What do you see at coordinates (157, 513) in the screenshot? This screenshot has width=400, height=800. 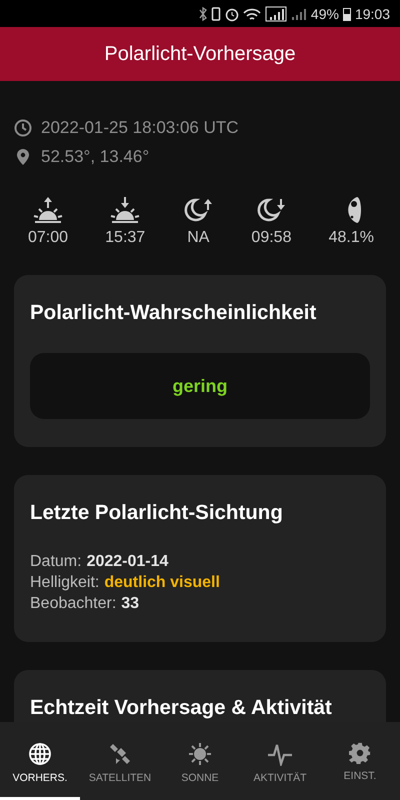 I see `card-title: Letzte Polarlicht-Sichtung` at bounding box center [157, 513].